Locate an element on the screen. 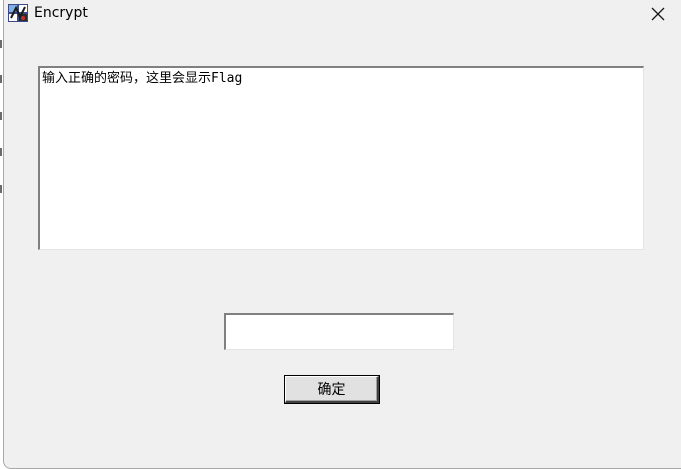 Image resolution: width=681 pixels, height=469 pixels. flag-output-text: 输入正确的密码，这里会显示Flag is located at coordinates (142, 78).